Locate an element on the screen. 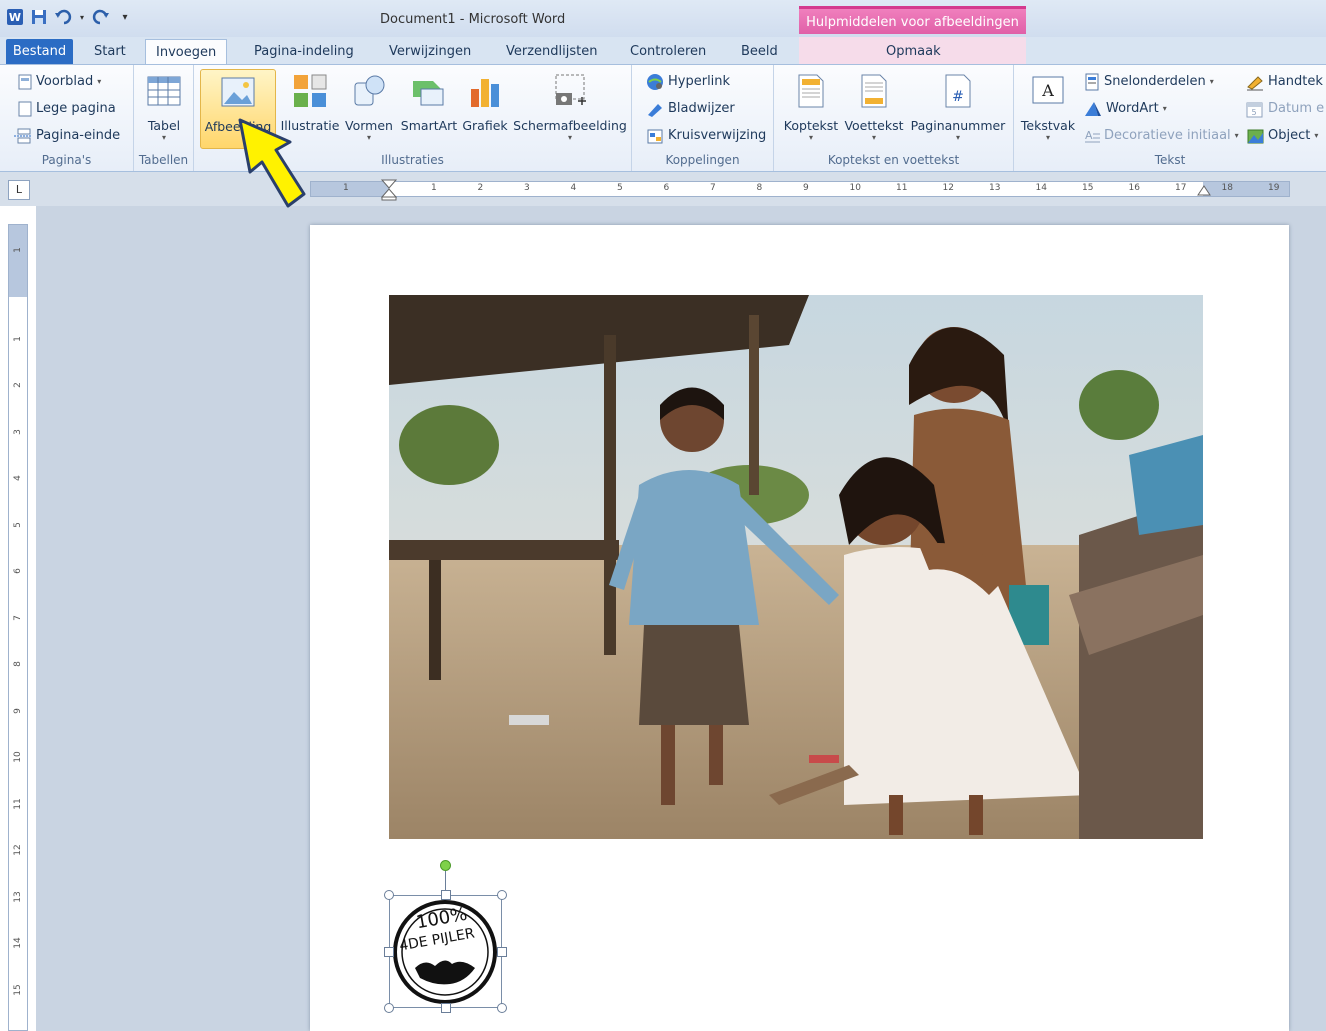 The image size is (1326, 1031). horizontal-ruler: 1 1 2 3 4 5 6 7 8 9 10 11 12 13 14 15 16 17 18 19 is located at coordinates (800, 190).